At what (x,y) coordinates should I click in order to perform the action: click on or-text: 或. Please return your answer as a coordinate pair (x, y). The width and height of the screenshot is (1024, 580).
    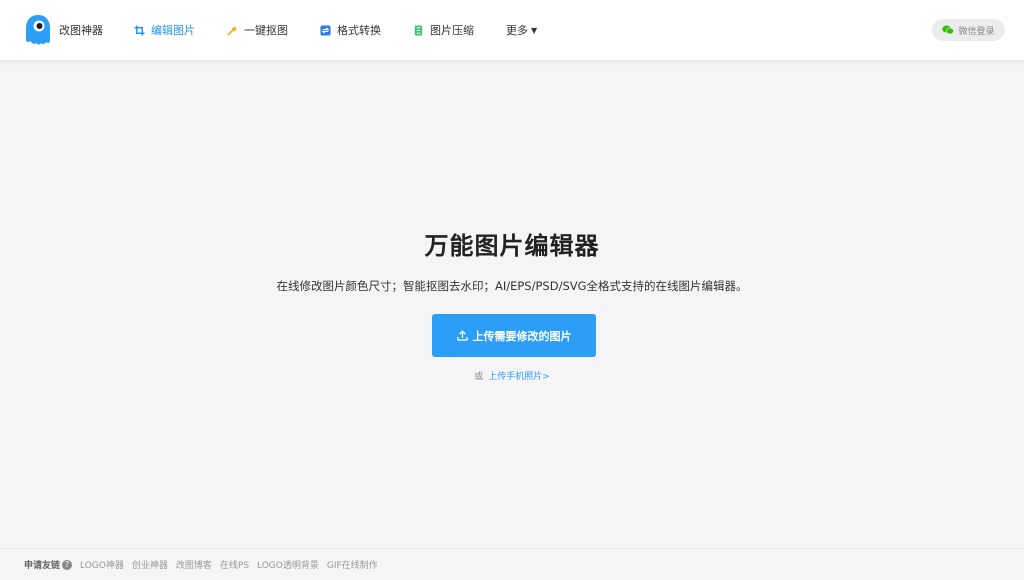
    Looking at the image, I should click on (479, 377).